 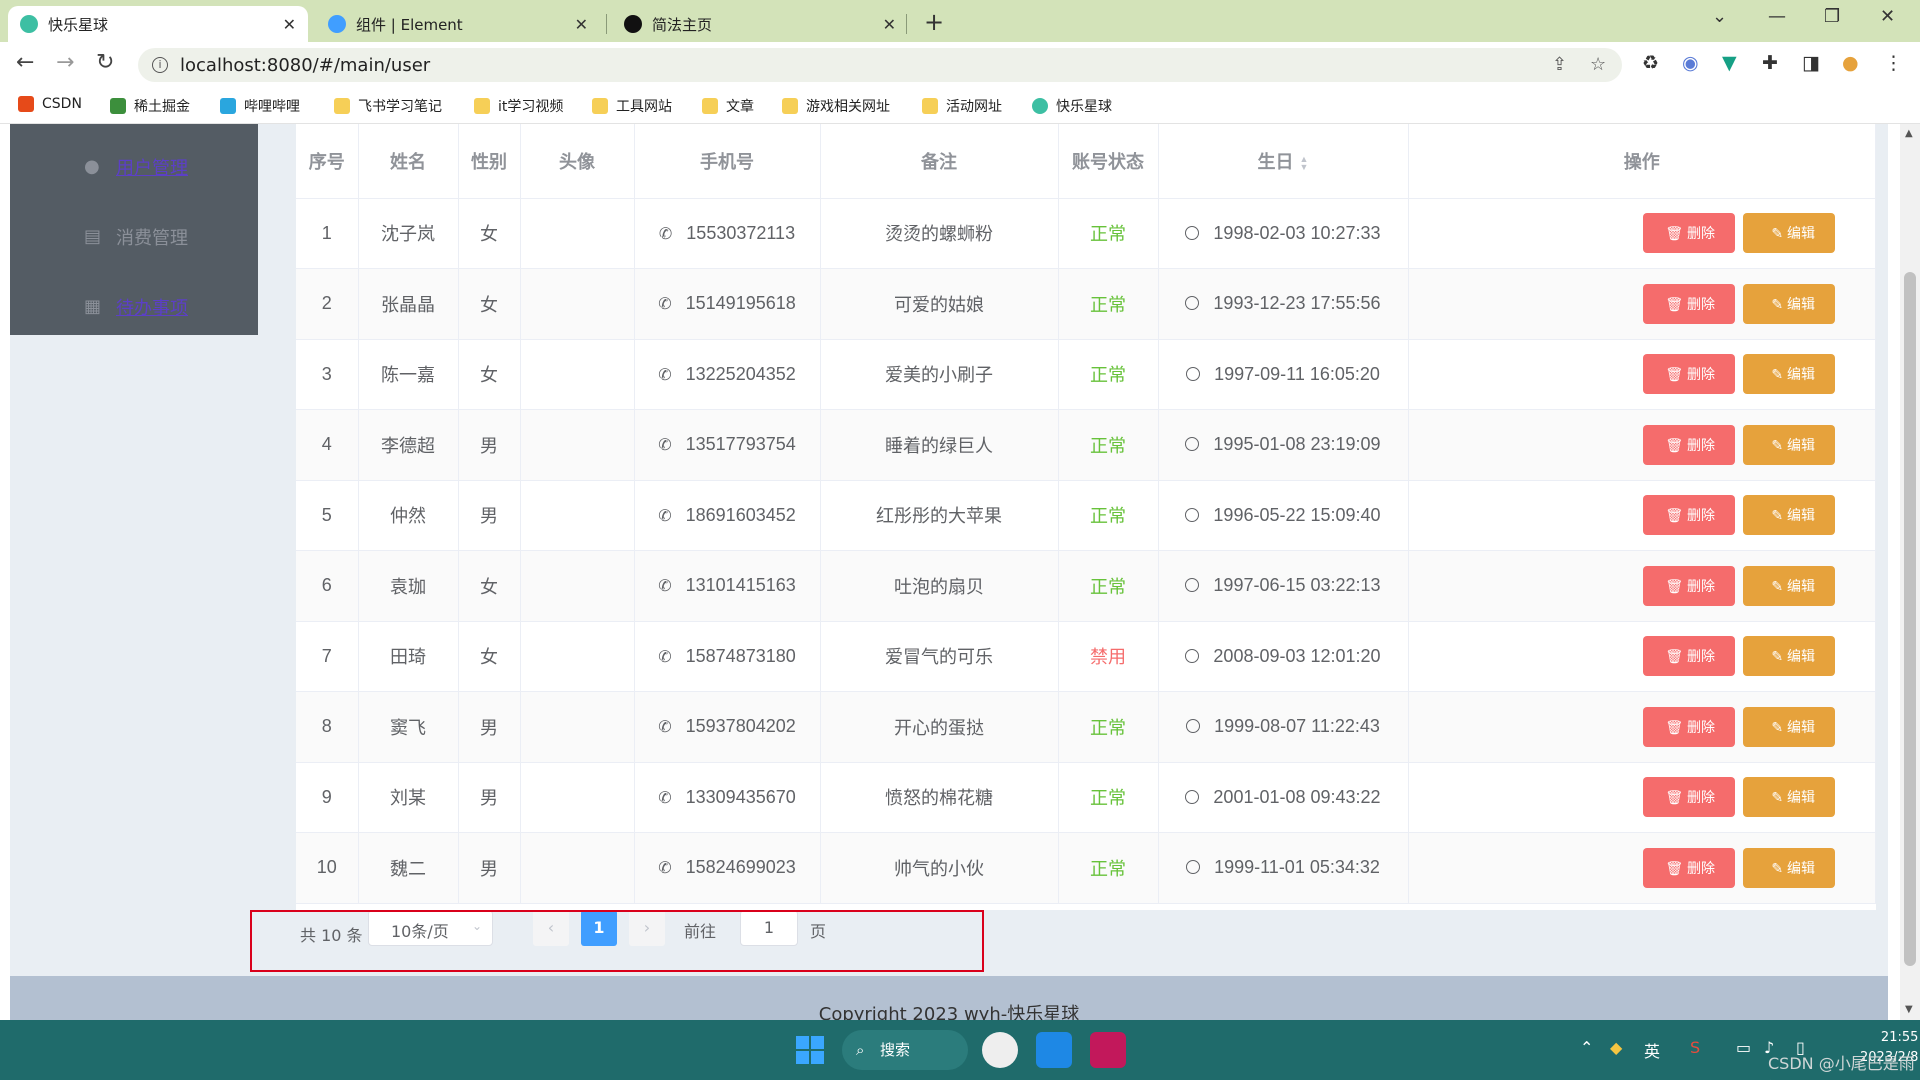 What do you see at coordinates (408, 515) in the screenshot?
I see `cell-name: 仲然` at bounding box center [408, 515].